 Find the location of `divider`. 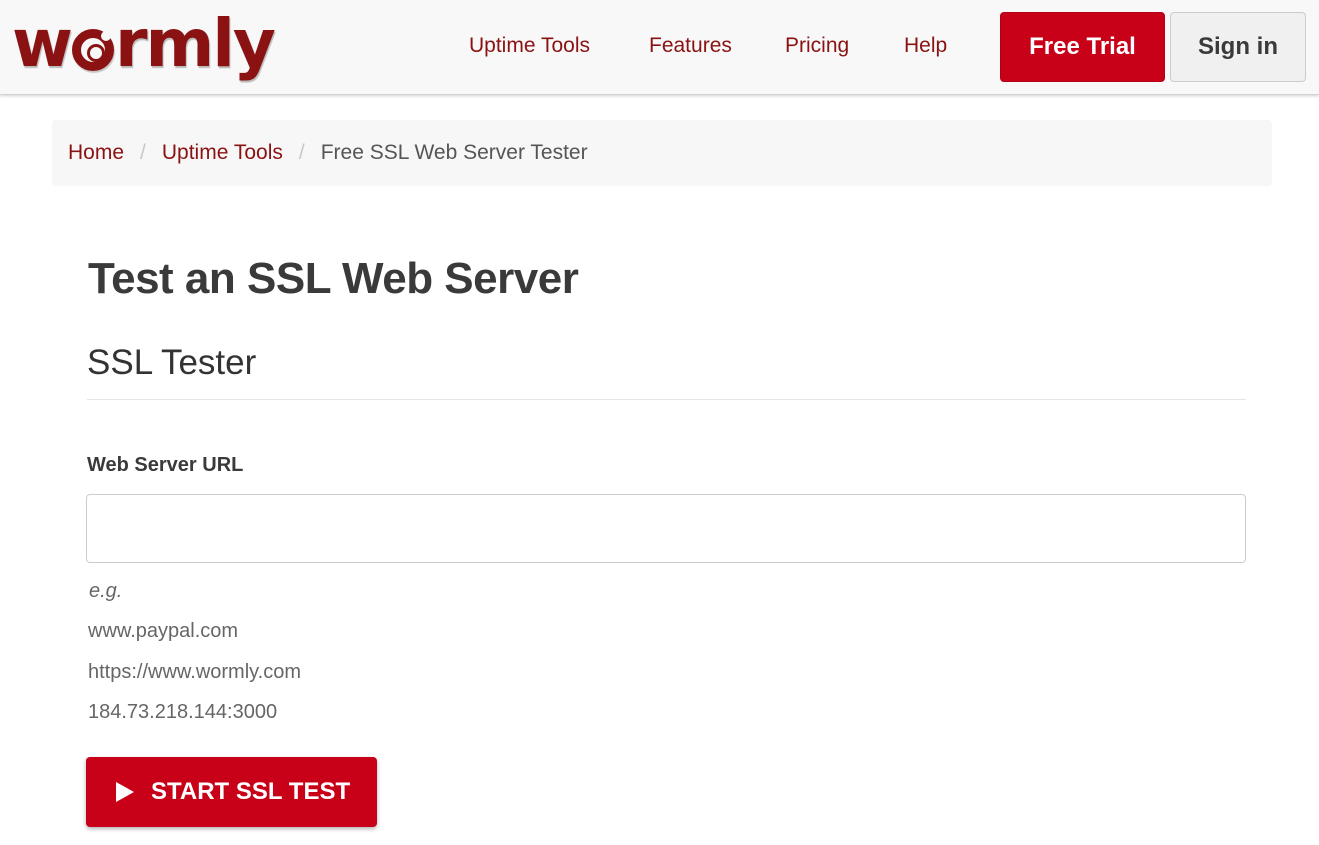

divider is located at coordinates (666, 399).